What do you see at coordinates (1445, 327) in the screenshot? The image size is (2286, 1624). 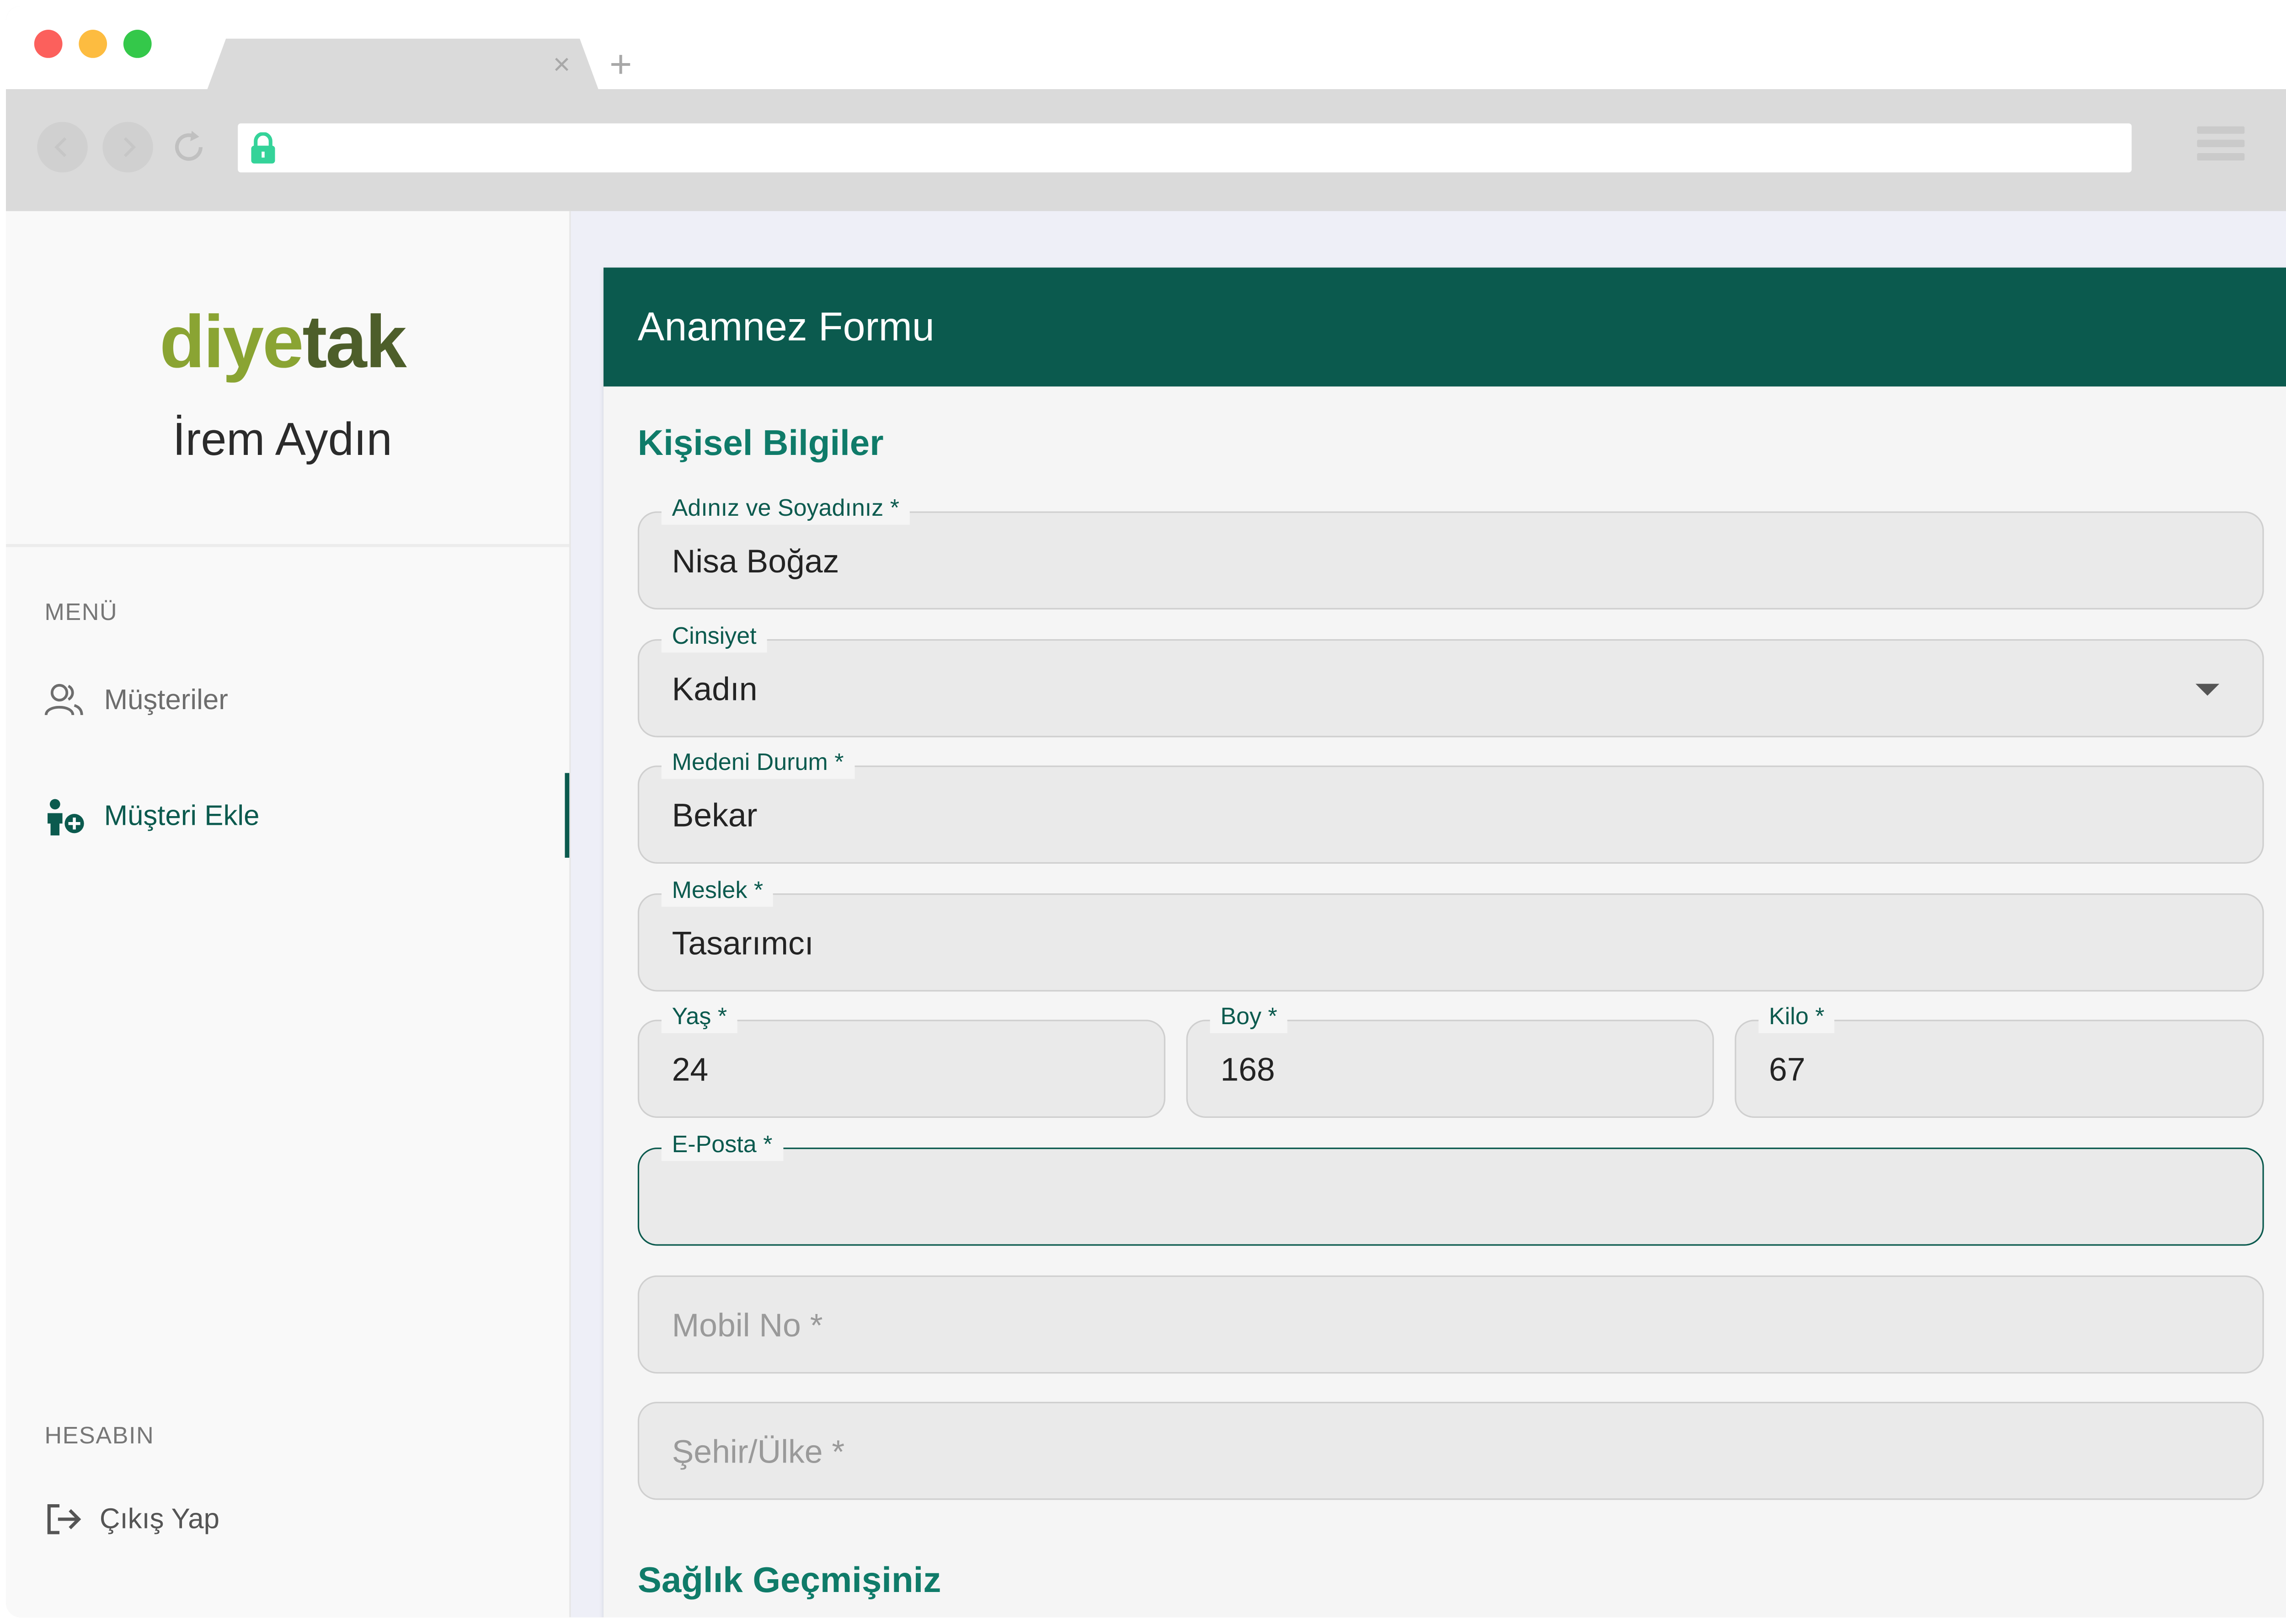 I see `form-header: Anamnez Formu` at bounding box center [1445, 327].